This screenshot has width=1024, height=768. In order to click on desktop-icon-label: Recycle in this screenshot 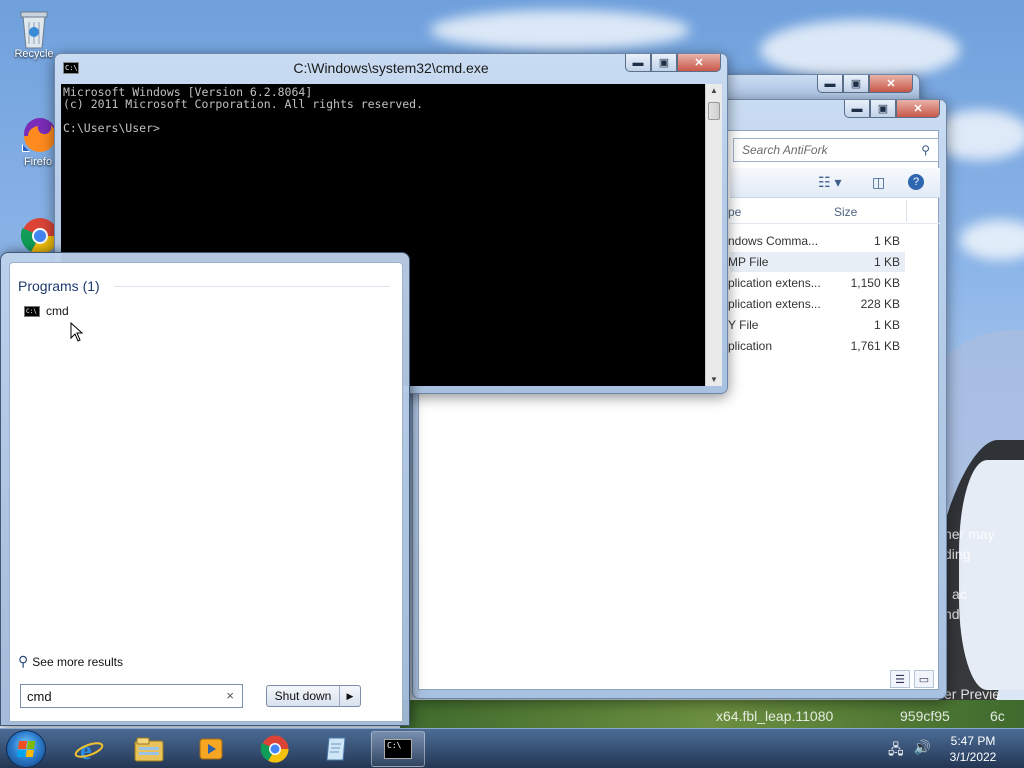, I will do `click(34, 54)`.